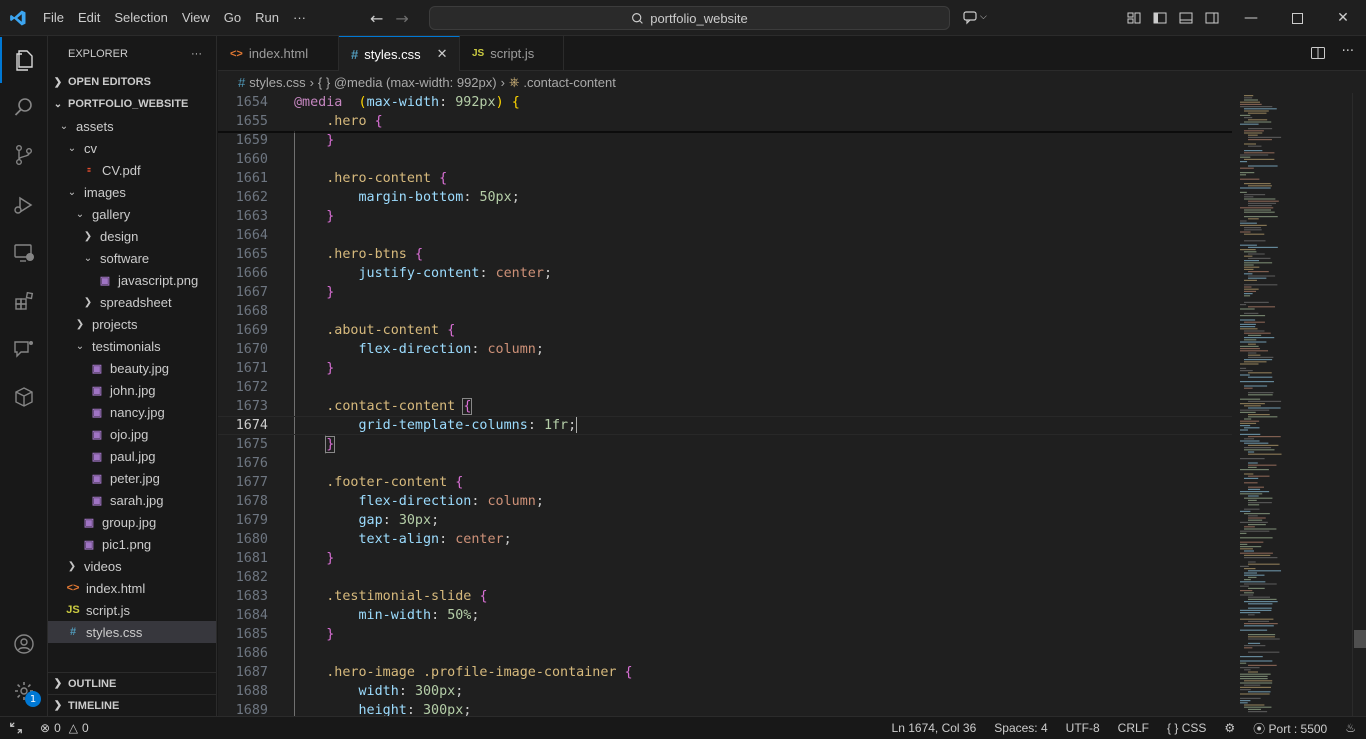  What do you see at coordinates (132, 258) in the screenshot?
I see `tree-item: ⌄ software` at bounding box center [132, 258].